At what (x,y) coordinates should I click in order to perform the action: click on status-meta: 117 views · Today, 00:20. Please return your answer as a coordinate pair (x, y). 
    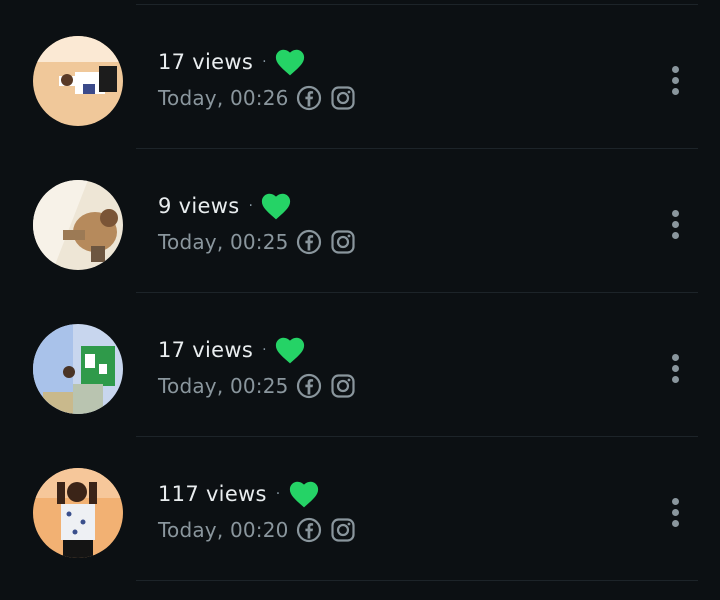
    Looking at the image, I should click on (261, 512).